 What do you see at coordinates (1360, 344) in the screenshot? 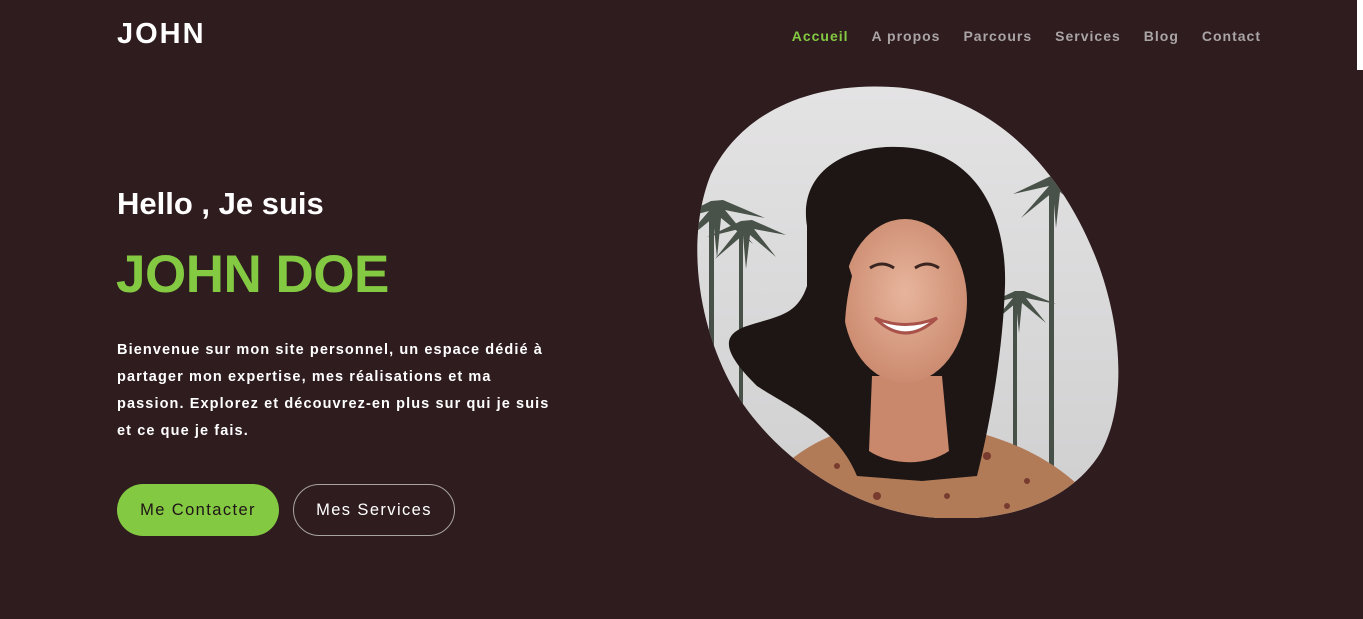
I see `scrollbar-track` at bounding box center [1360, 344].